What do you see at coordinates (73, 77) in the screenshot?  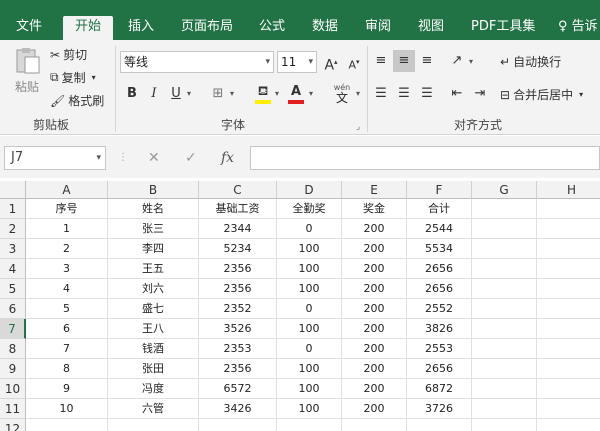 I see `copy-button: ⧉ 复制 ▾` at bounding box center [73, 77].